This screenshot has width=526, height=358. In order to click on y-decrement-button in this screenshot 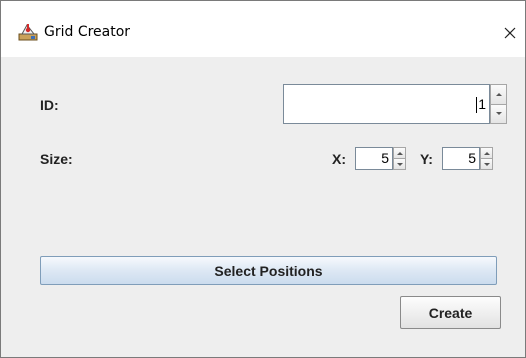, I will do `click(486, 164)`.